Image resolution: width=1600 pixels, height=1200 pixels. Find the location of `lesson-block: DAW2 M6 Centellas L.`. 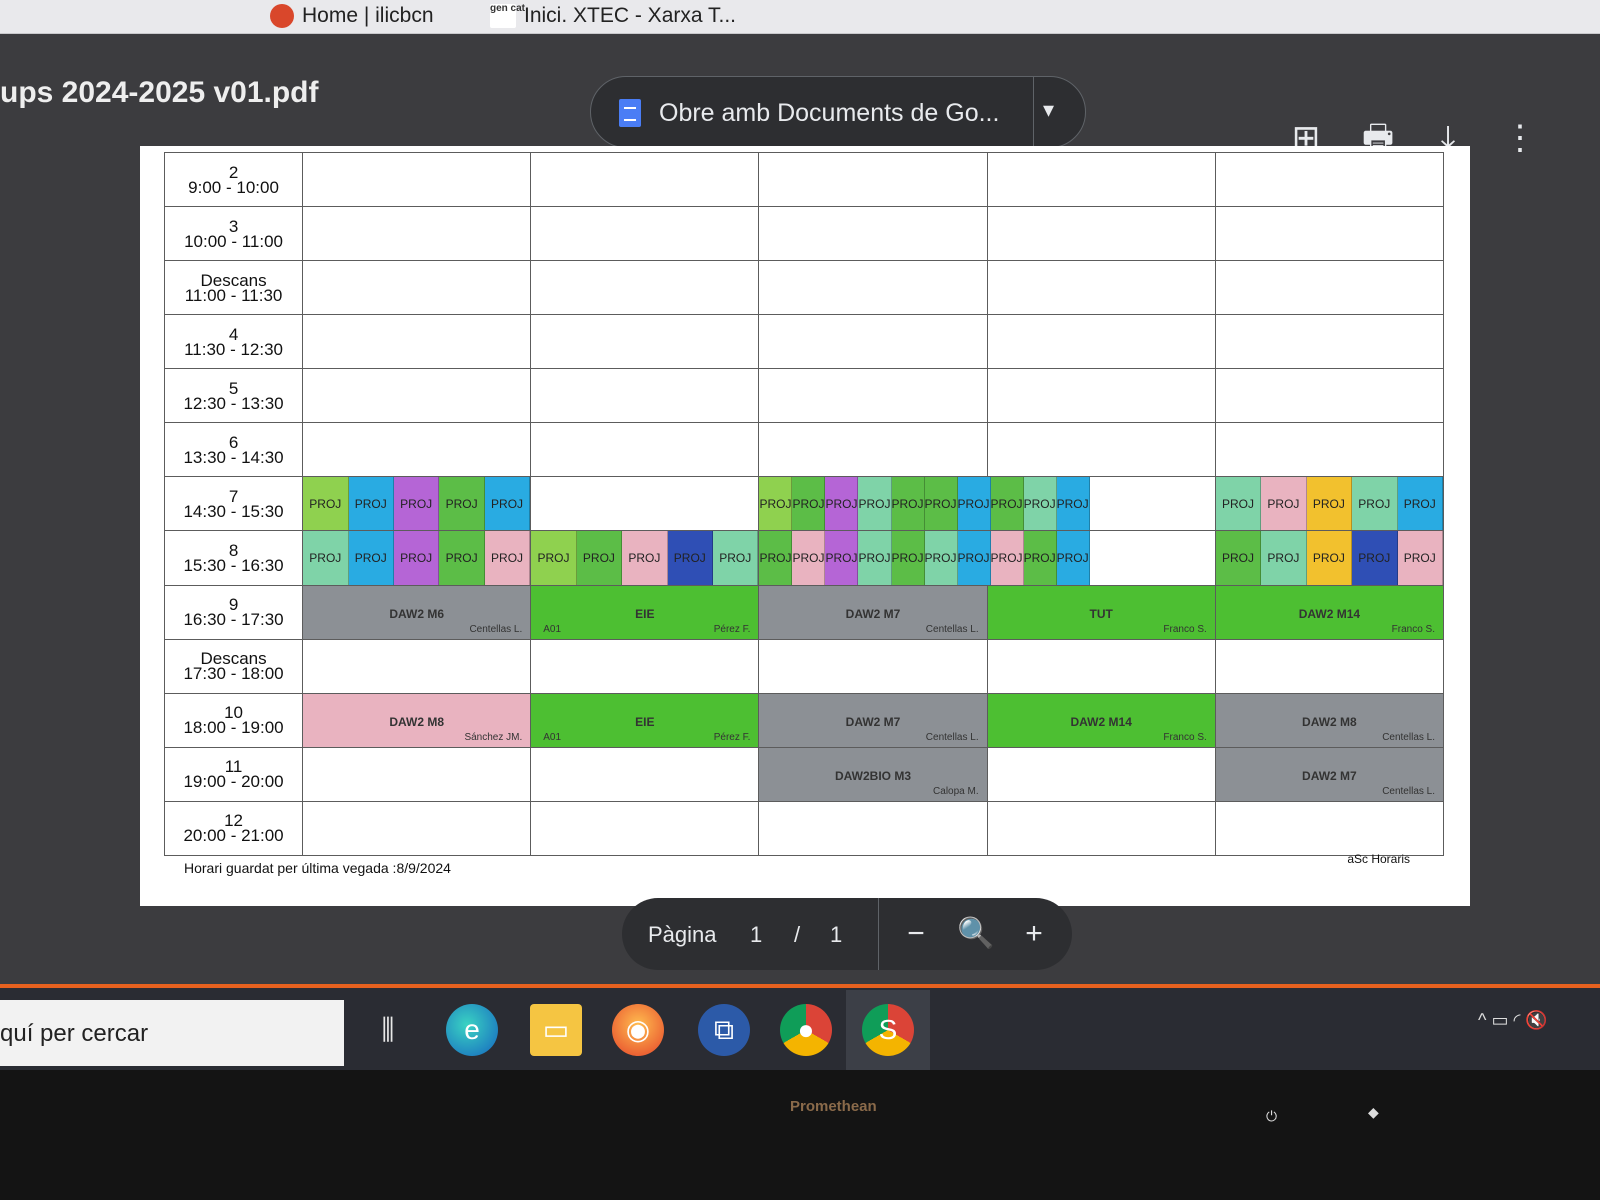

lesson-block: DAW2 M6 Centellas L. is located at coordinates (417, 612).